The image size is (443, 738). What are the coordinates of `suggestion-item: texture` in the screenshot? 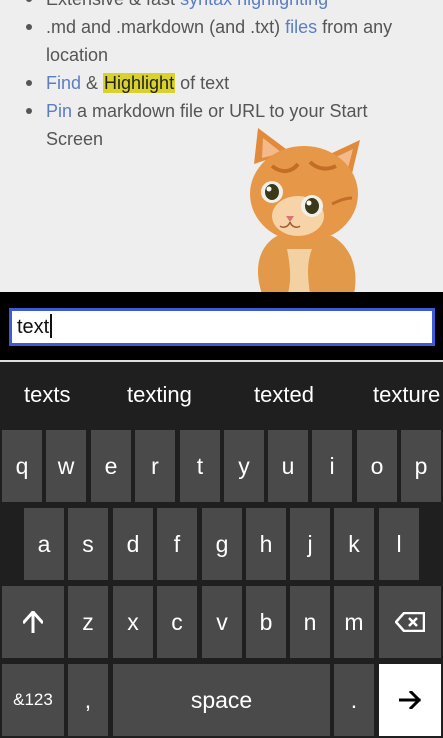 It's located at (406, 395).